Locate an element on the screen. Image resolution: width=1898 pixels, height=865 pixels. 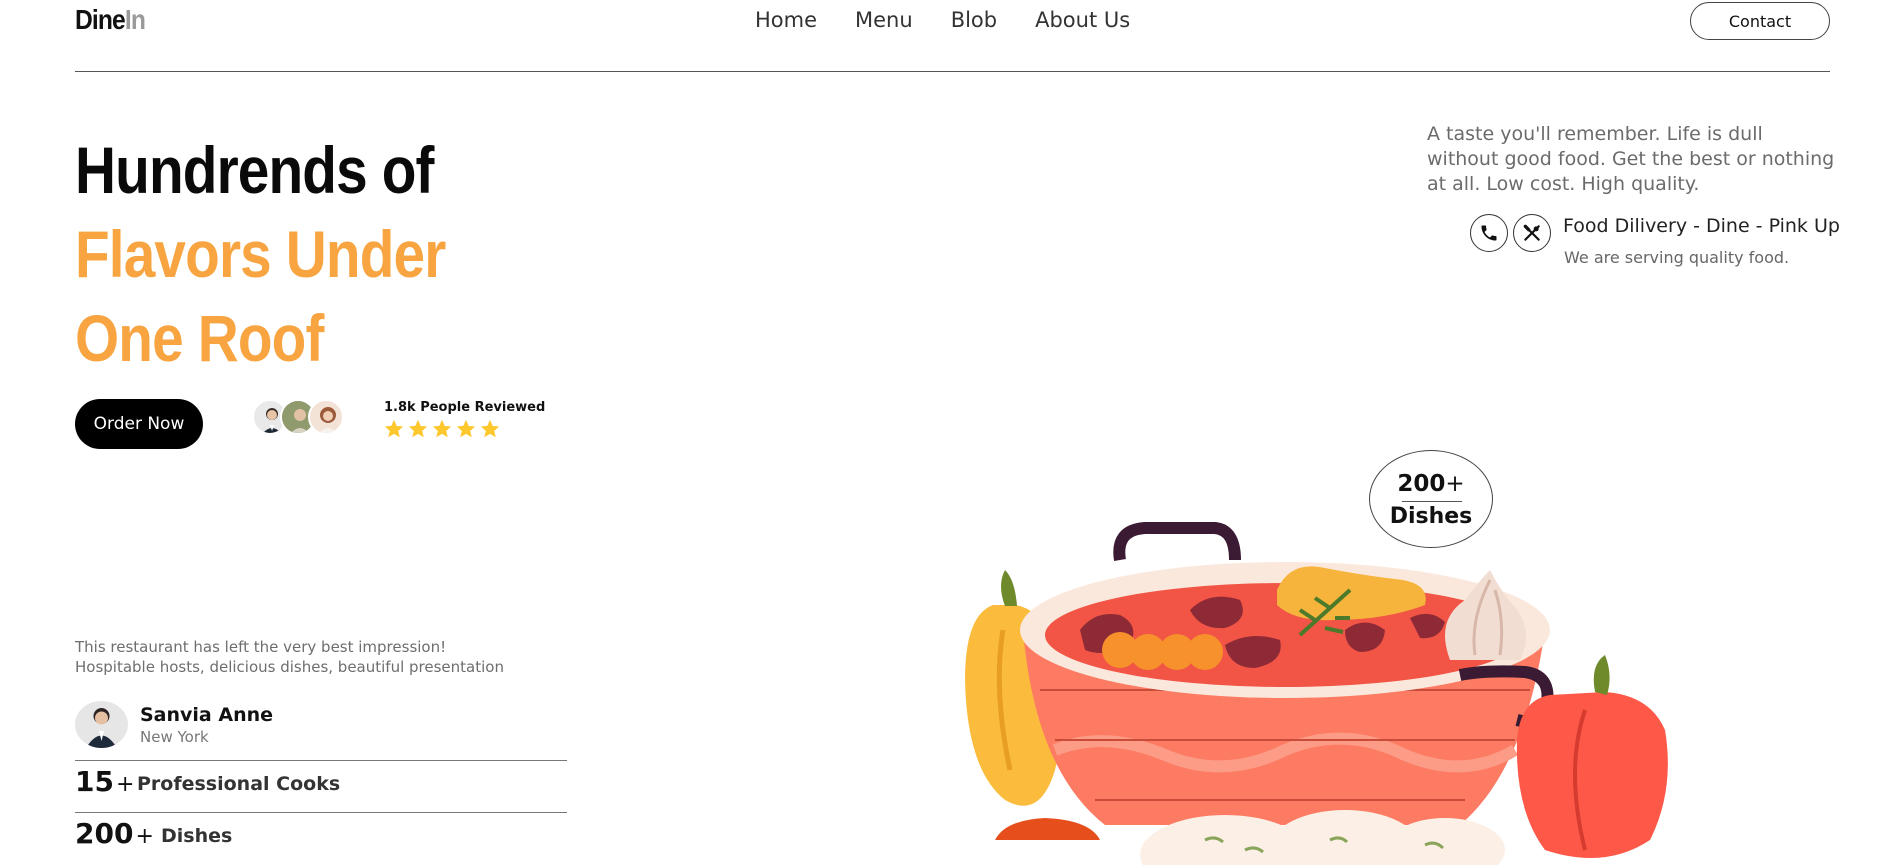
nav-menu: Menu is located at coordinates (884, 20).